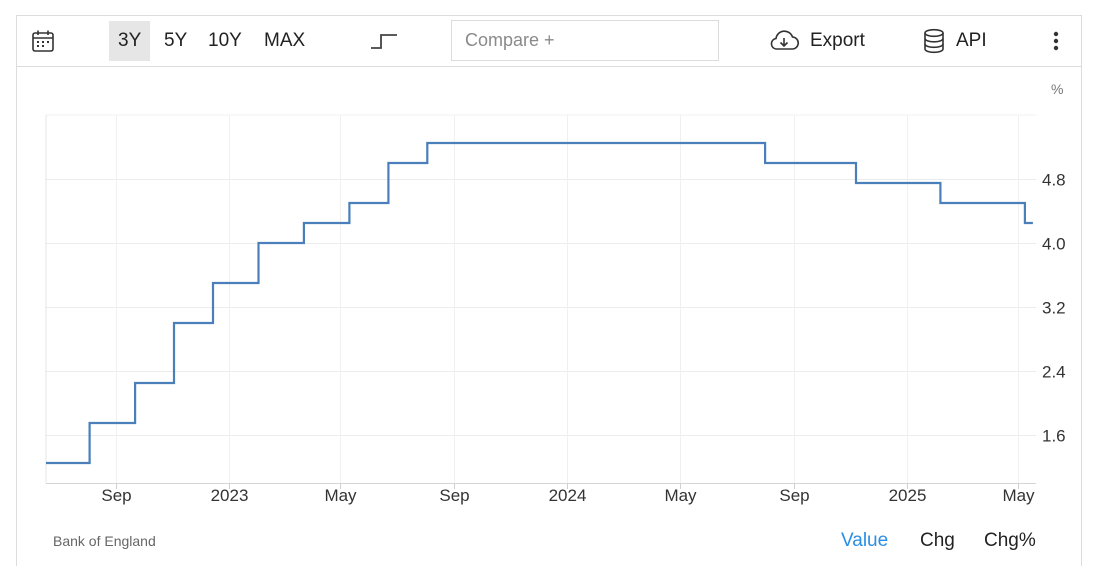 Image resolution: width=1093 pixels, height=566 pixels. Describe the element at coordinates (1054, 180) in the screenshot. I see `y-tick-label: 4.8` at that location.